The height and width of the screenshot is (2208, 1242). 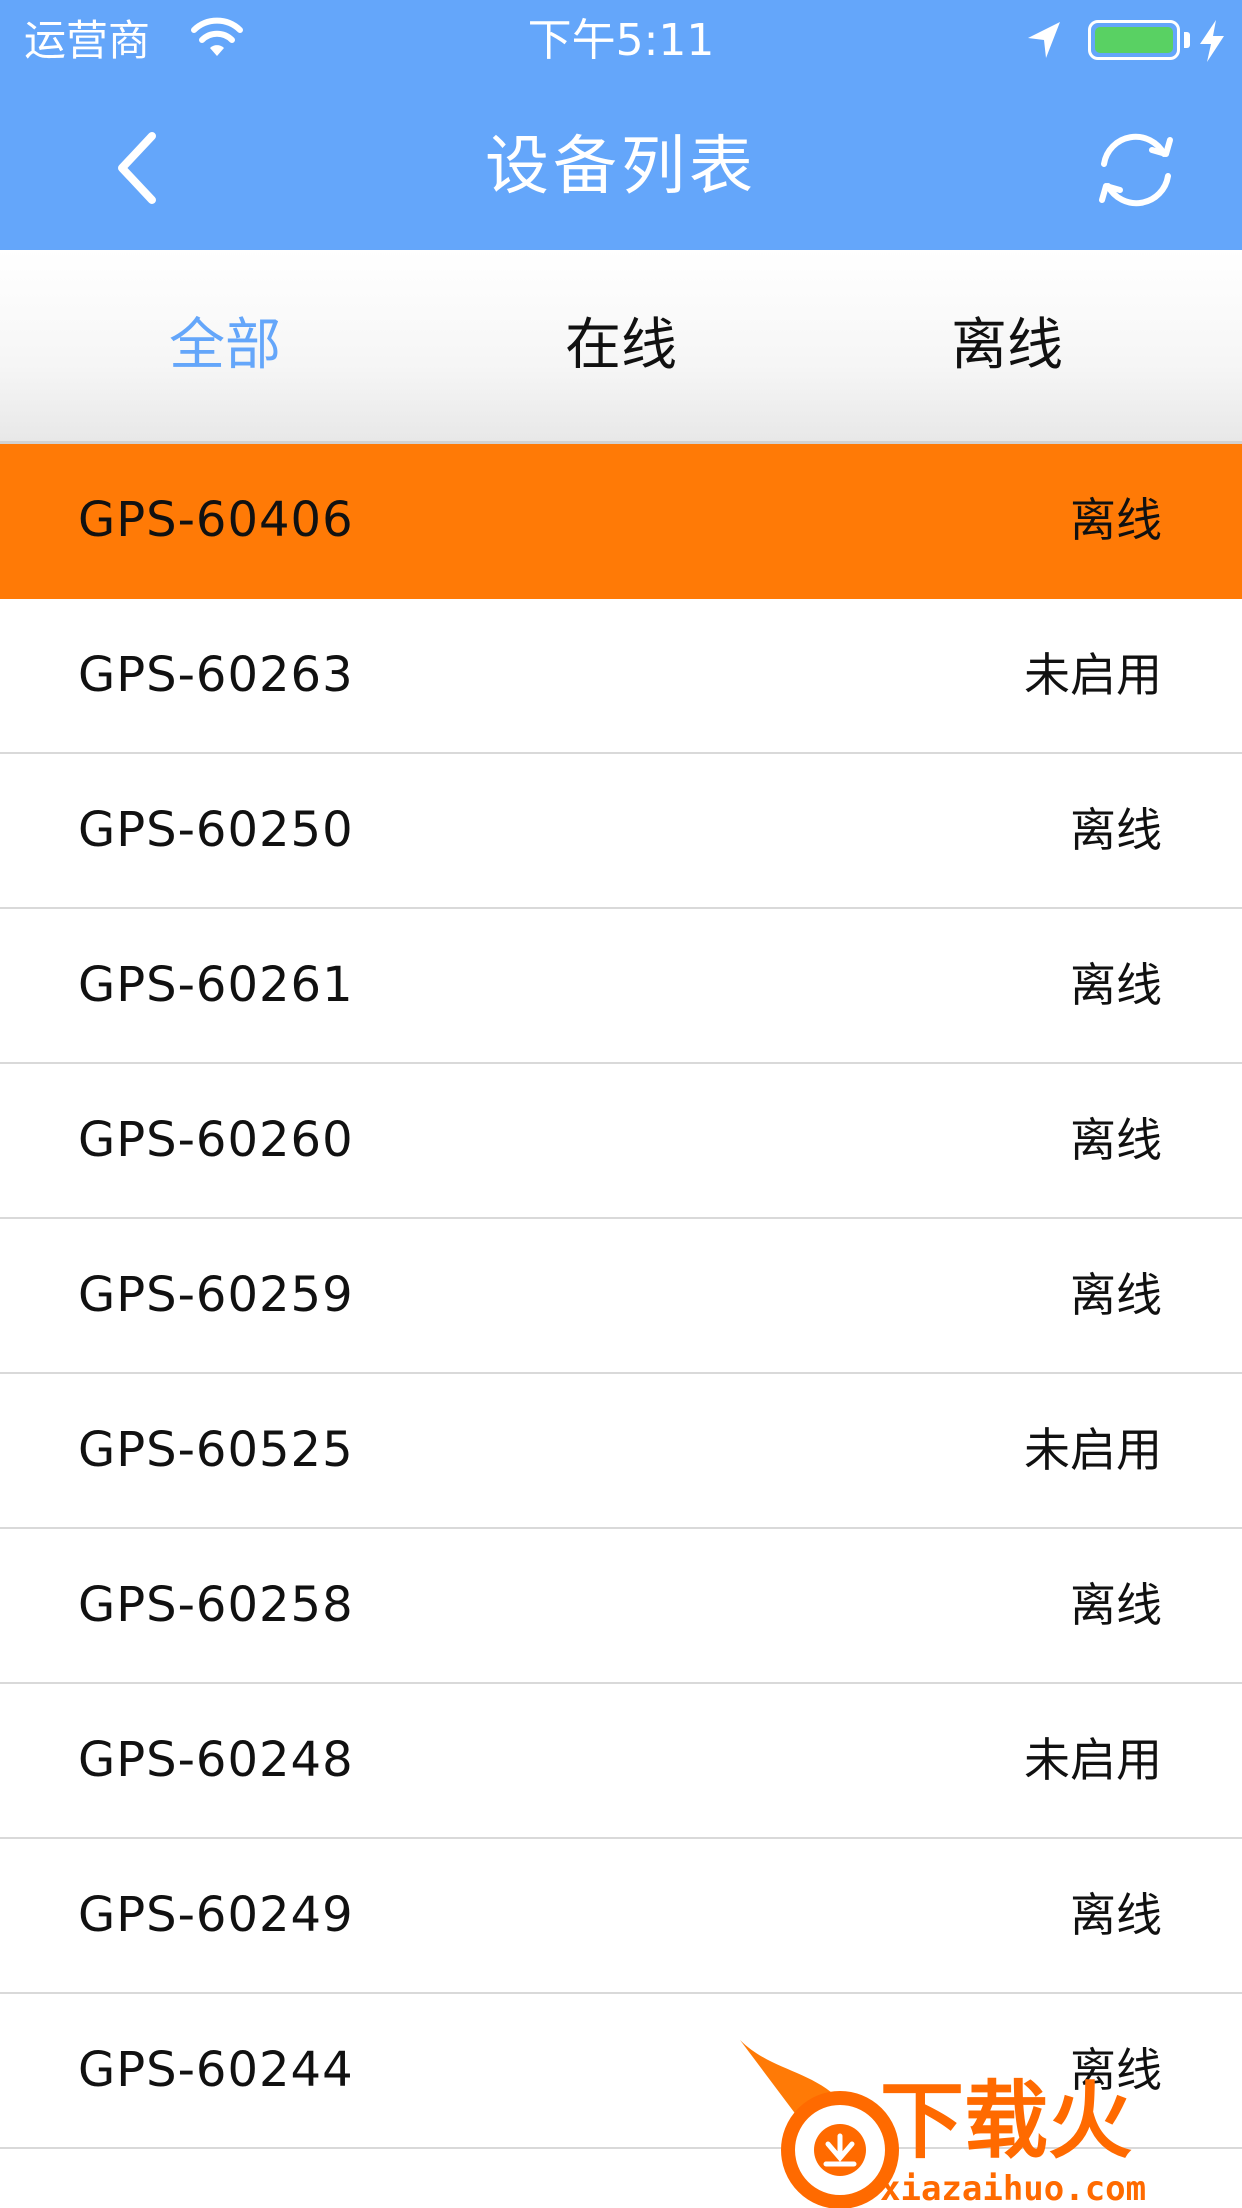 What do you see at coordinates (621, 676) in the screenshot?
I see `device-row: GPS-60263 未启用` at bounding box center [621, 676].